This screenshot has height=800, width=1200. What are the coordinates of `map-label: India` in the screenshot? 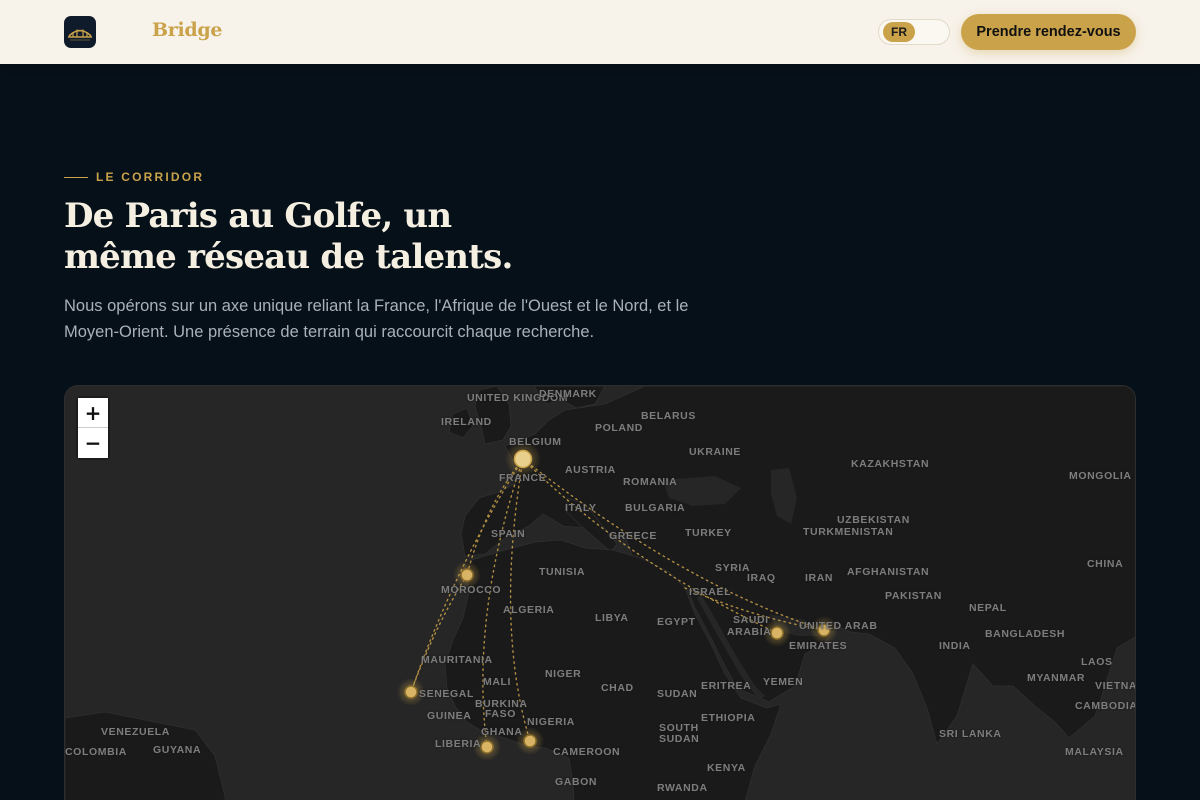 It's located at (955, 646).